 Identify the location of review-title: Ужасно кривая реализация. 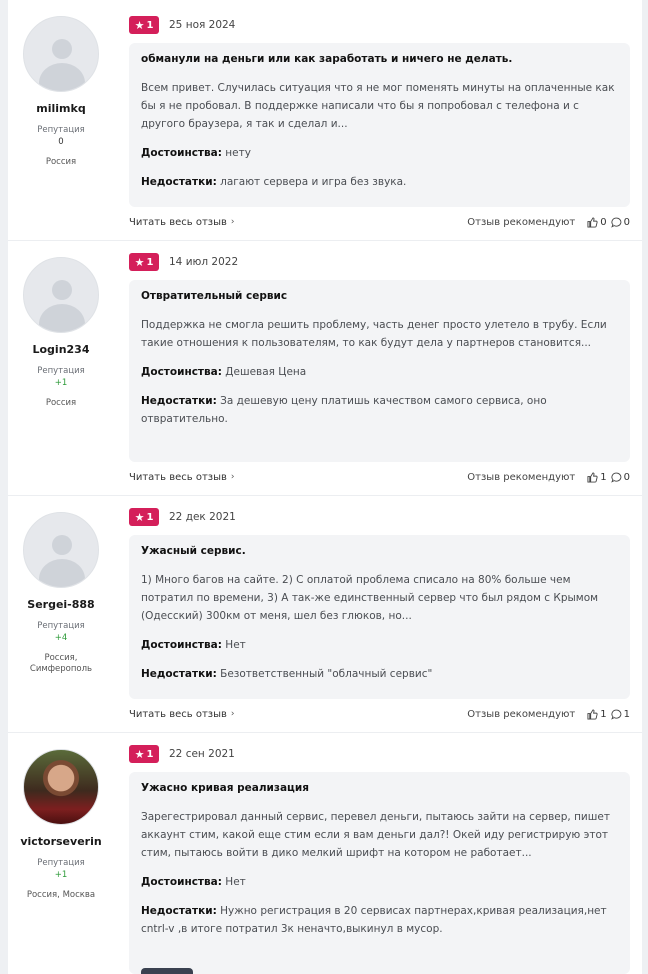
(379, 788).